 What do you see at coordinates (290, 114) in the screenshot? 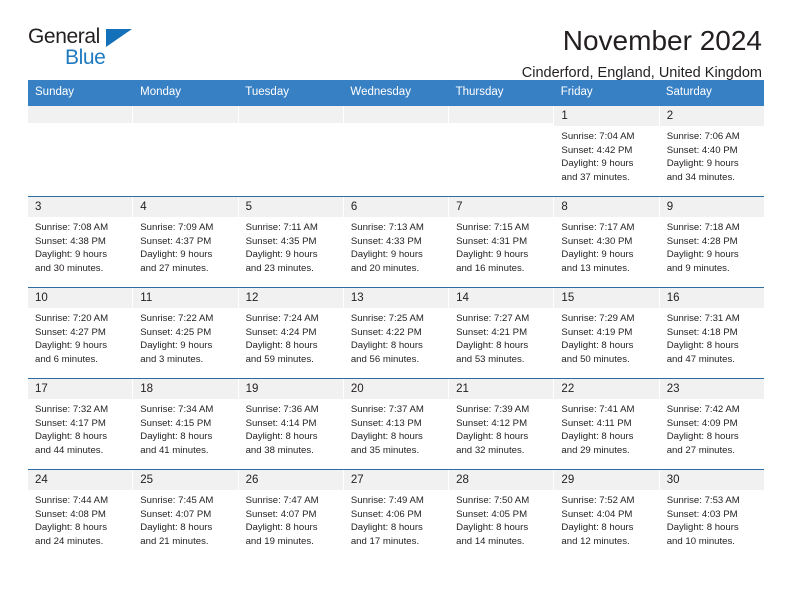
I see `day-number` at bounding box center [290, 114].